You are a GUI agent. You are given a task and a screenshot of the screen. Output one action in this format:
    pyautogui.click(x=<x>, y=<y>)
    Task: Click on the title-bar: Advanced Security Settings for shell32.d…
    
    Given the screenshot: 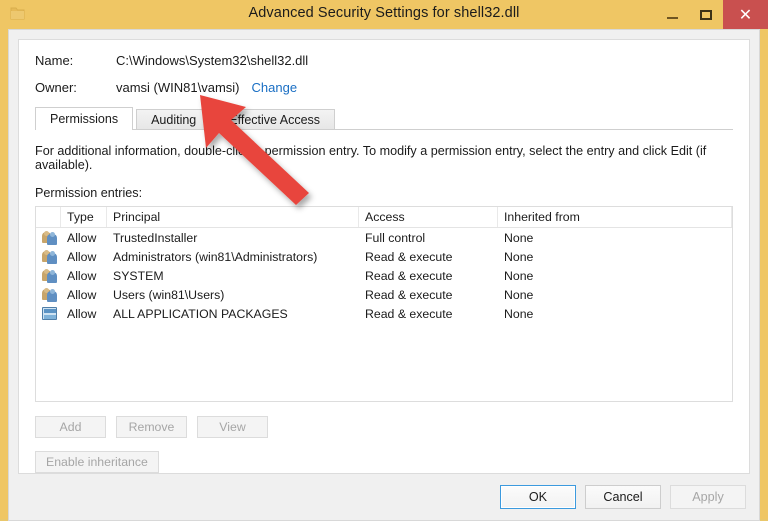 What is the action you would take?
    pyautogui.click(x=384, y=14)
    